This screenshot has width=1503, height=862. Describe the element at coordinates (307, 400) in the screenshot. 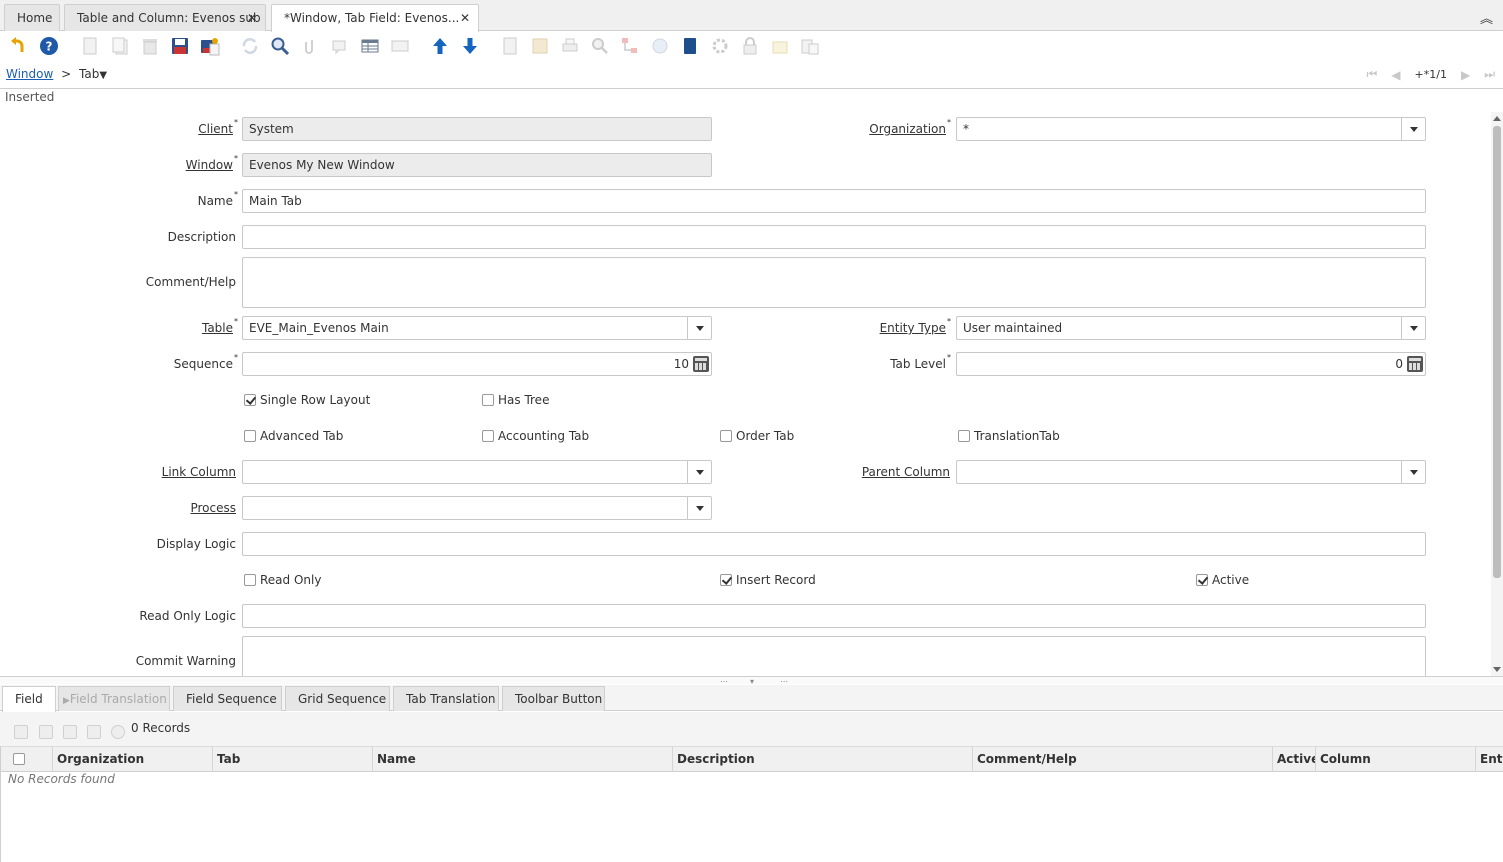

I see `single-row-layout-checkbox: Single Row Layout` at that location.